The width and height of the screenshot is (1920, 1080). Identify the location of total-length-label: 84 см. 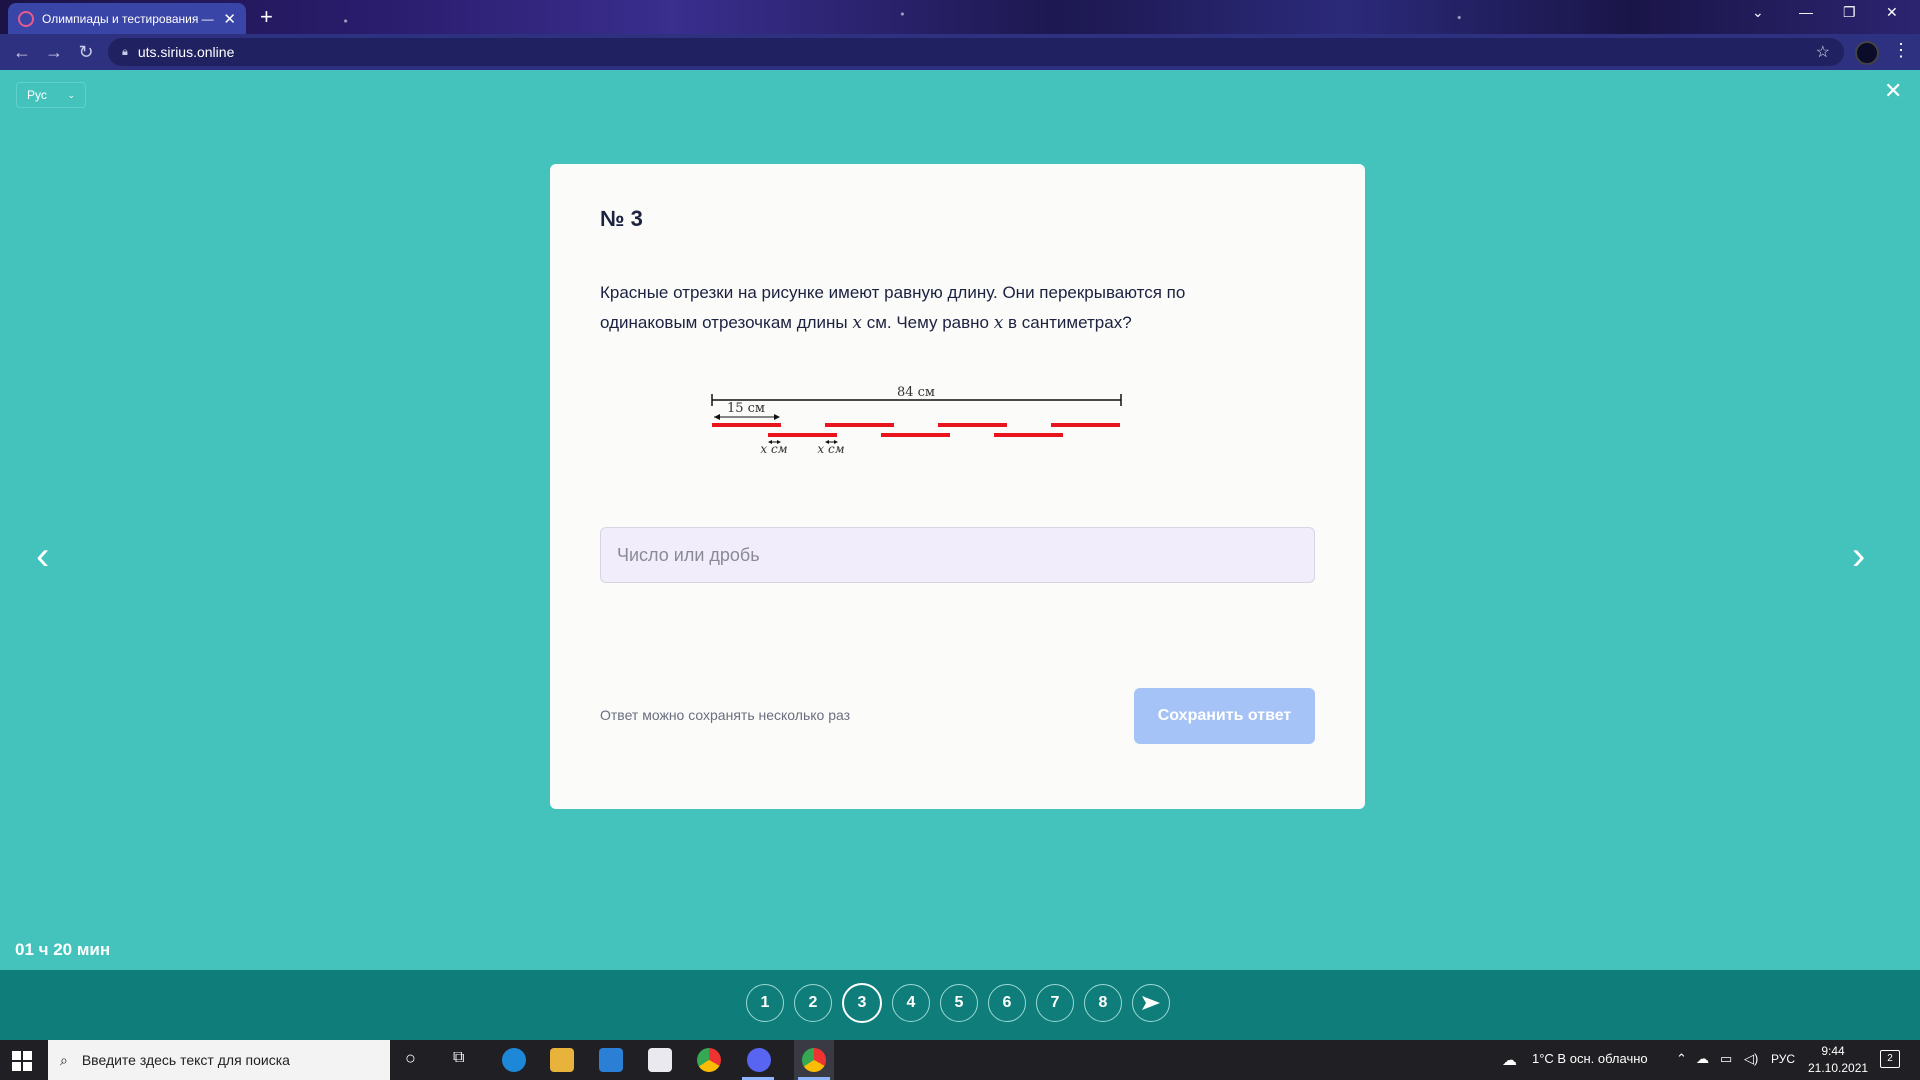
(916, 392).